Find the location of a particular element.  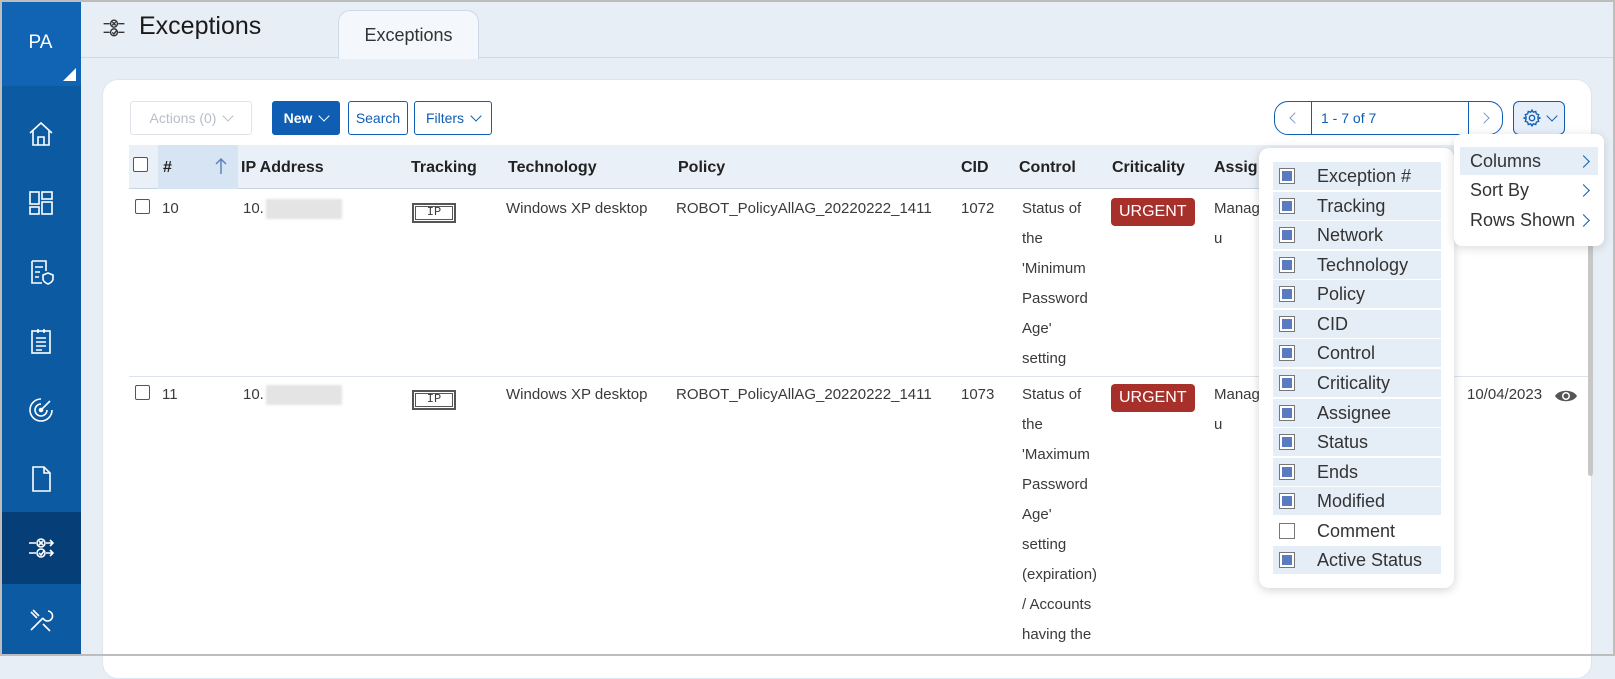

control-line: Age' is located at coordinates (1037, 514).